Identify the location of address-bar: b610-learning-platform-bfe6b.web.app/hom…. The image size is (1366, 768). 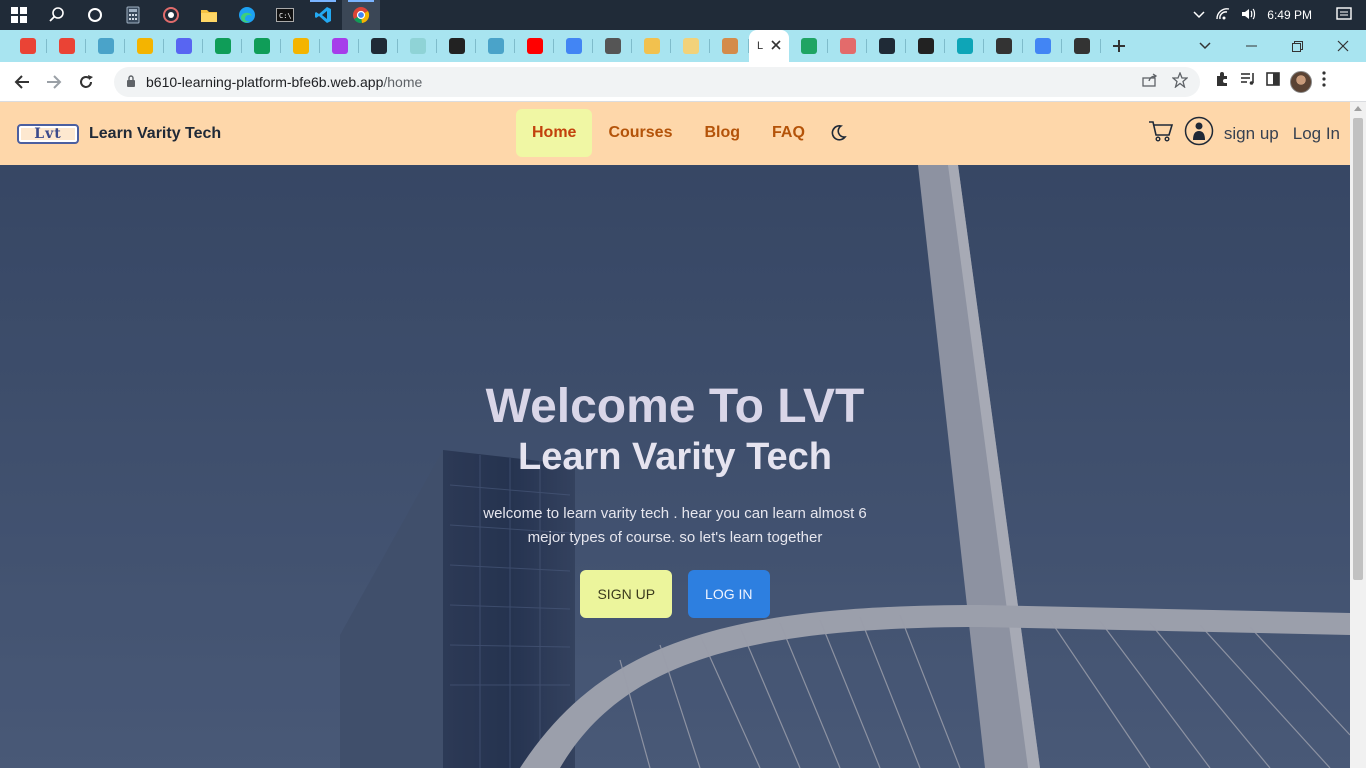
(657, 81).